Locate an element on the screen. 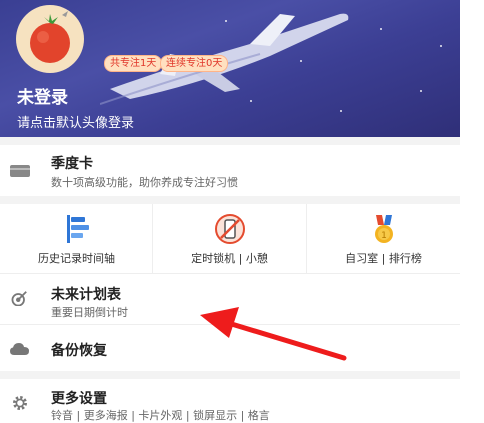 The image size is (484, 423). feature-study-room: 1 自习室 | 排行榜 is located at coordinates (383, 238).